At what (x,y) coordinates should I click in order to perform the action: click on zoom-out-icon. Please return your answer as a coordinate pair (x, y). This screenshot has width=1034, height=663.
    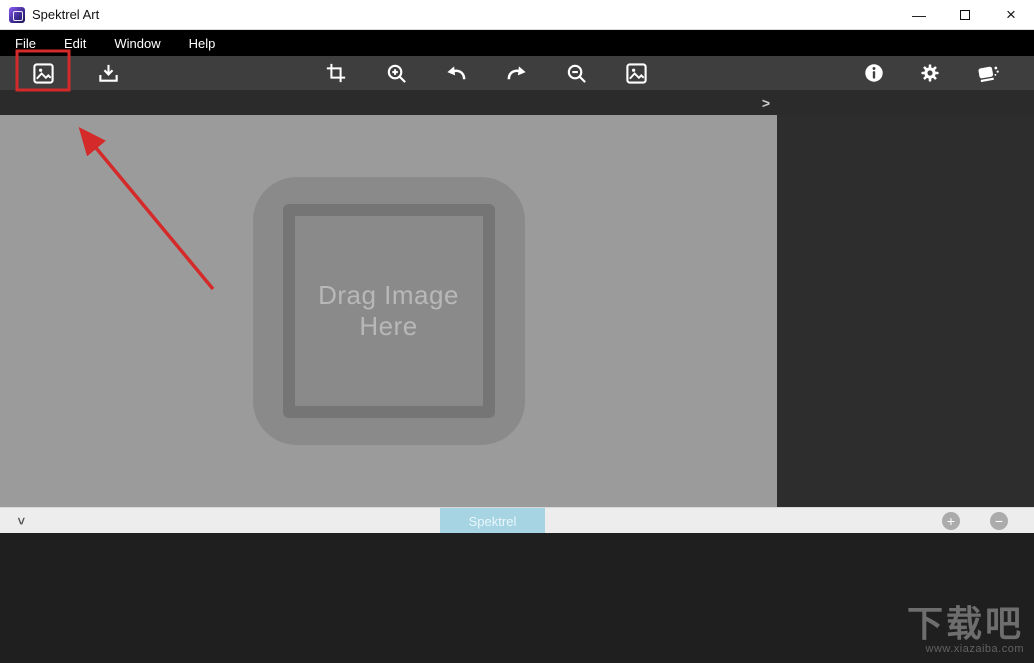
    Looking at the image, I should click on (576, 73).